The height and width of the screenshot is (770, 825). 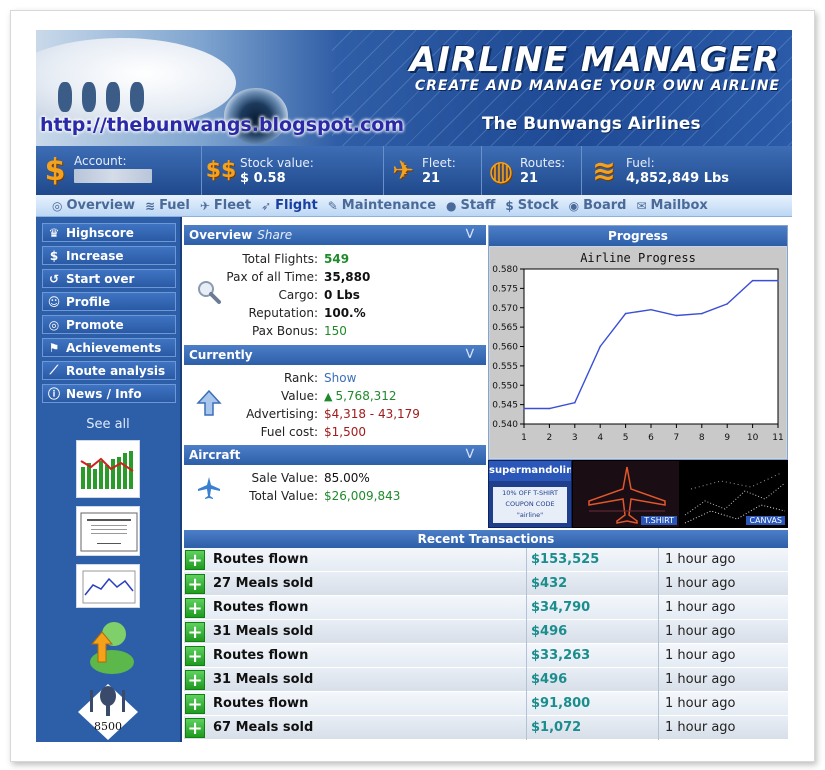 I want to click on sidebar-item-achievements: ⚑ Achievements, so click(x=109, y=347).